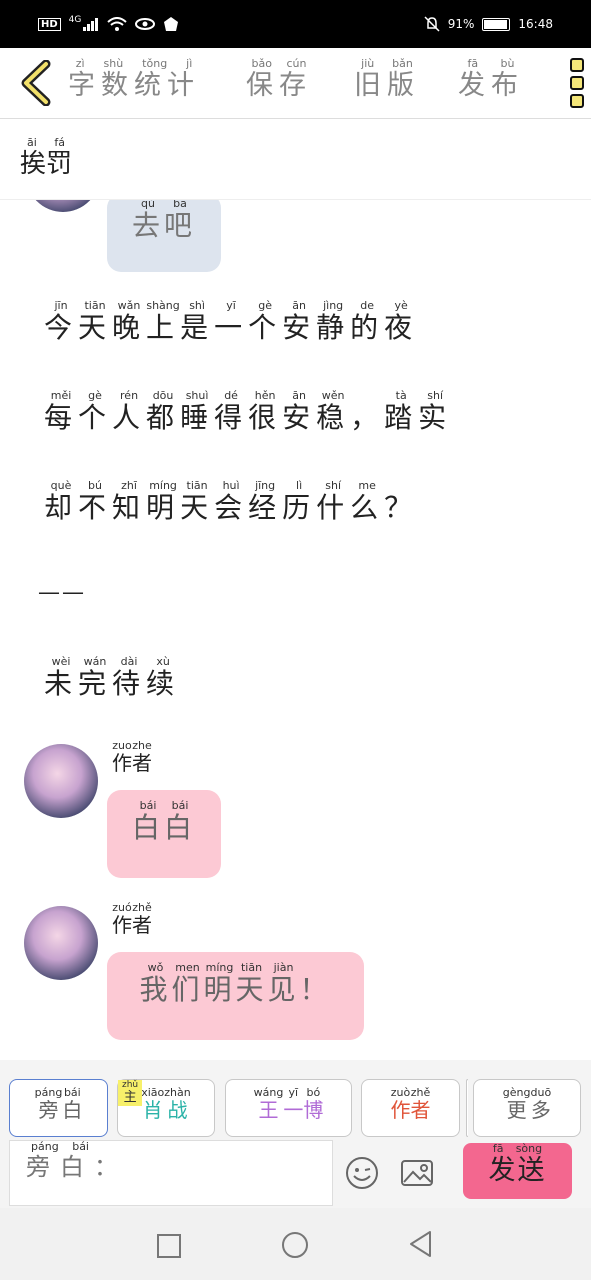 This screenshot has width=591, height=1280. Describe the element at coordinates (401, 485) in the screenshot. I see `pinyin` at that location.